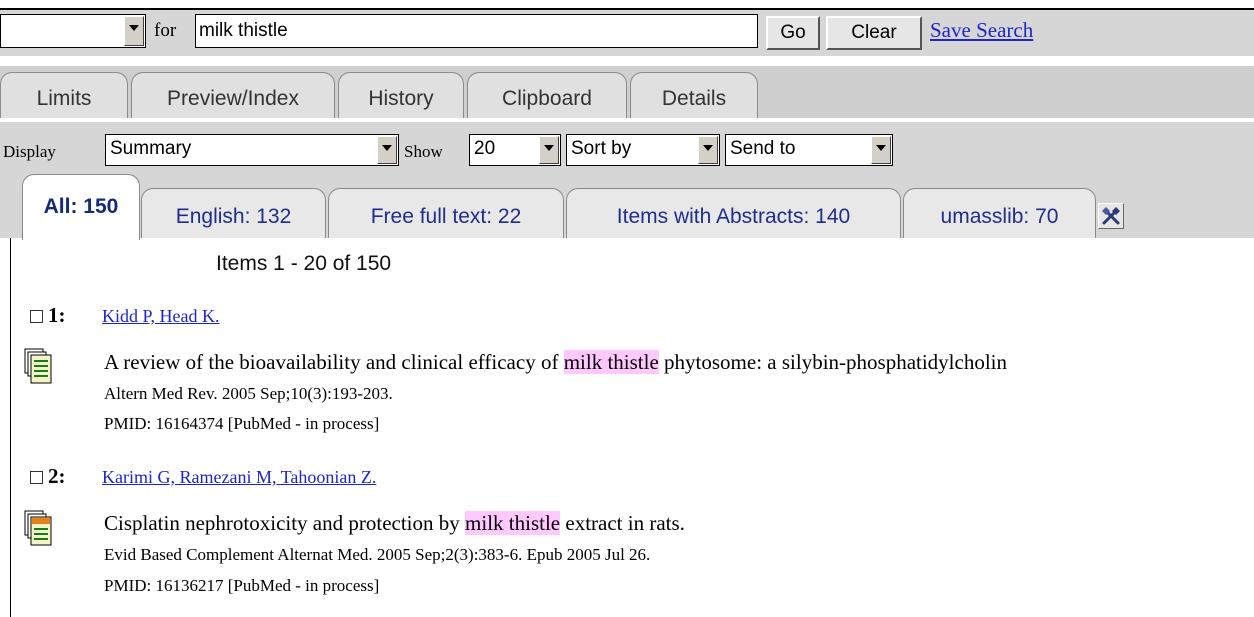 This screenshot has width=1254, height=617. Describe the element at coordinates (29, 151) in the screenshot. I see `display-label: Display` at that location.